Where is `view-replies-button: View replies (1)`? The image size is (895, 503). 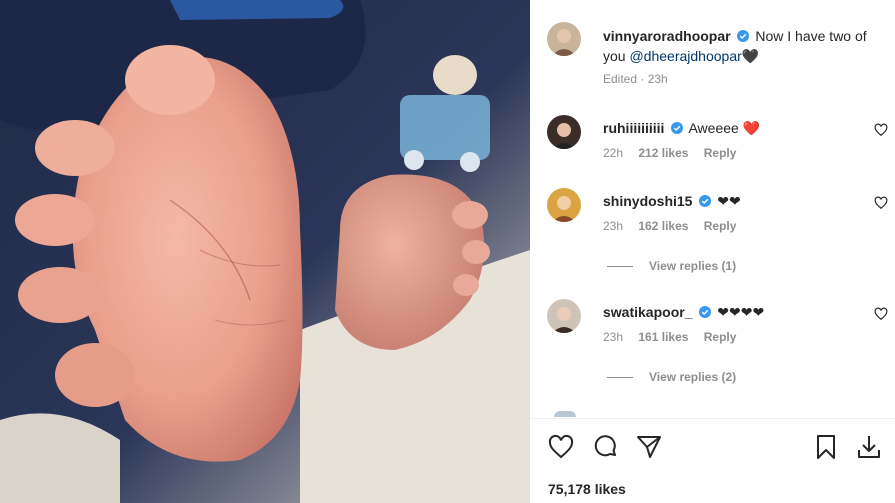 view-replies-button: View replies (1) is located at coordinates (671, 266).